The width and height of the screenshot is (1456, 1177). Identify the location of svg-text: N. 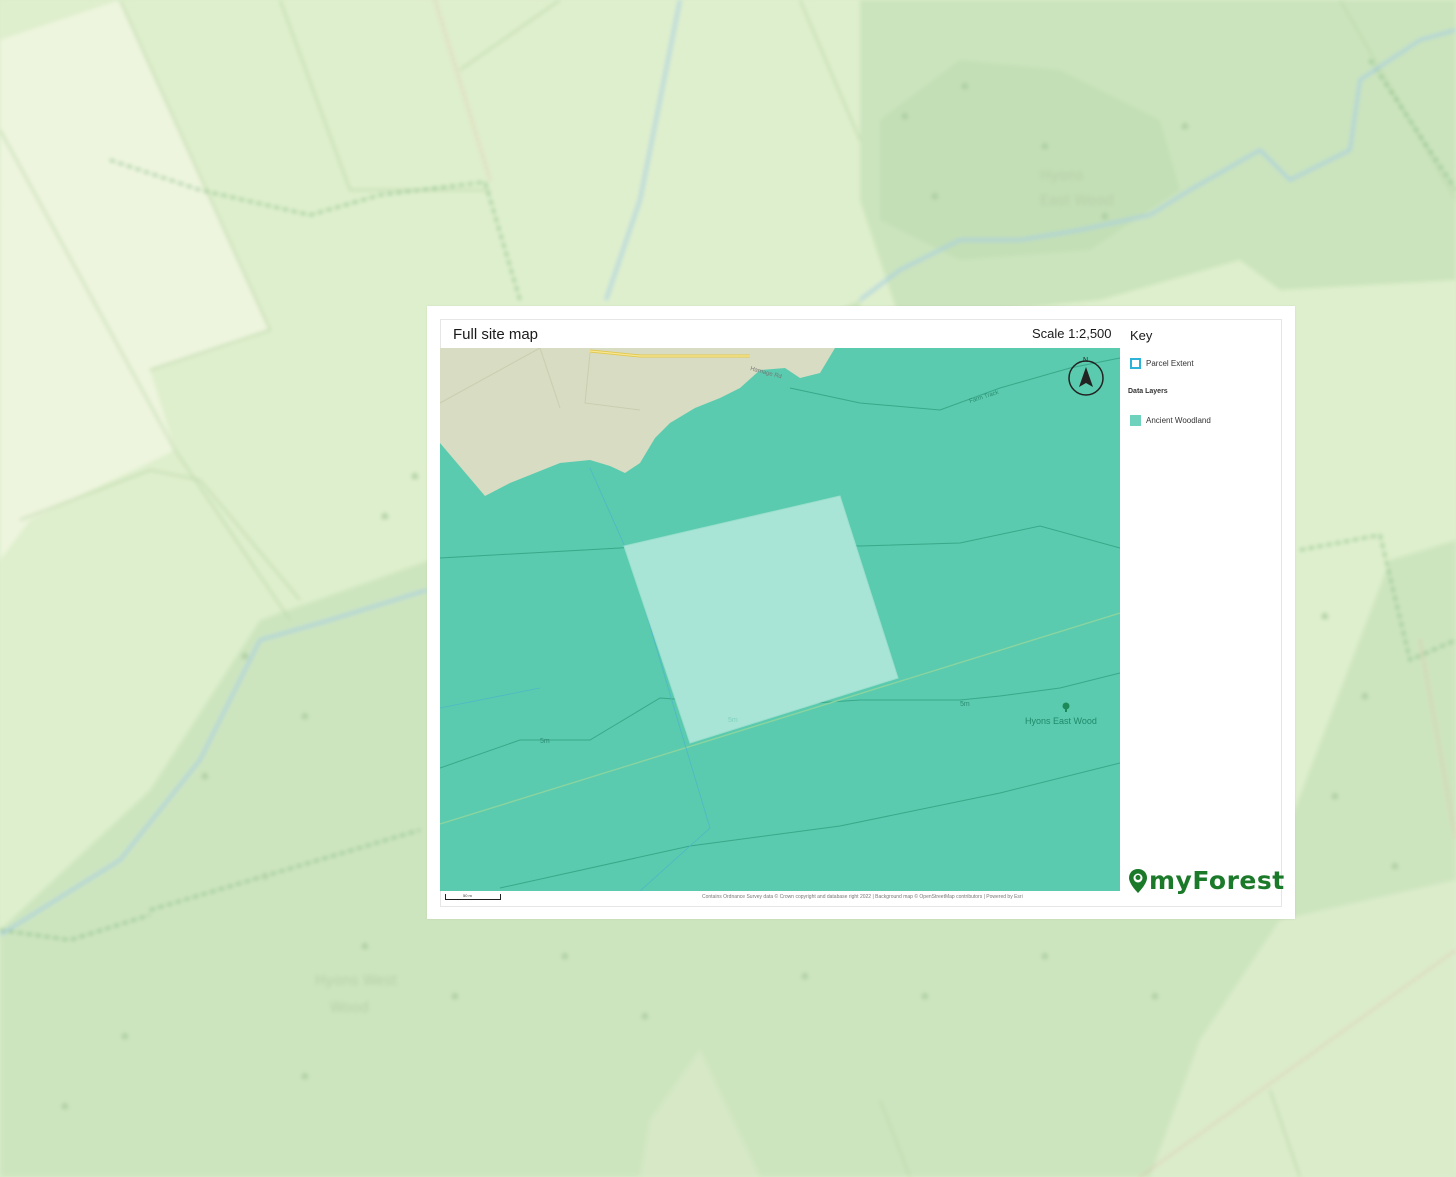
(1085, 360).